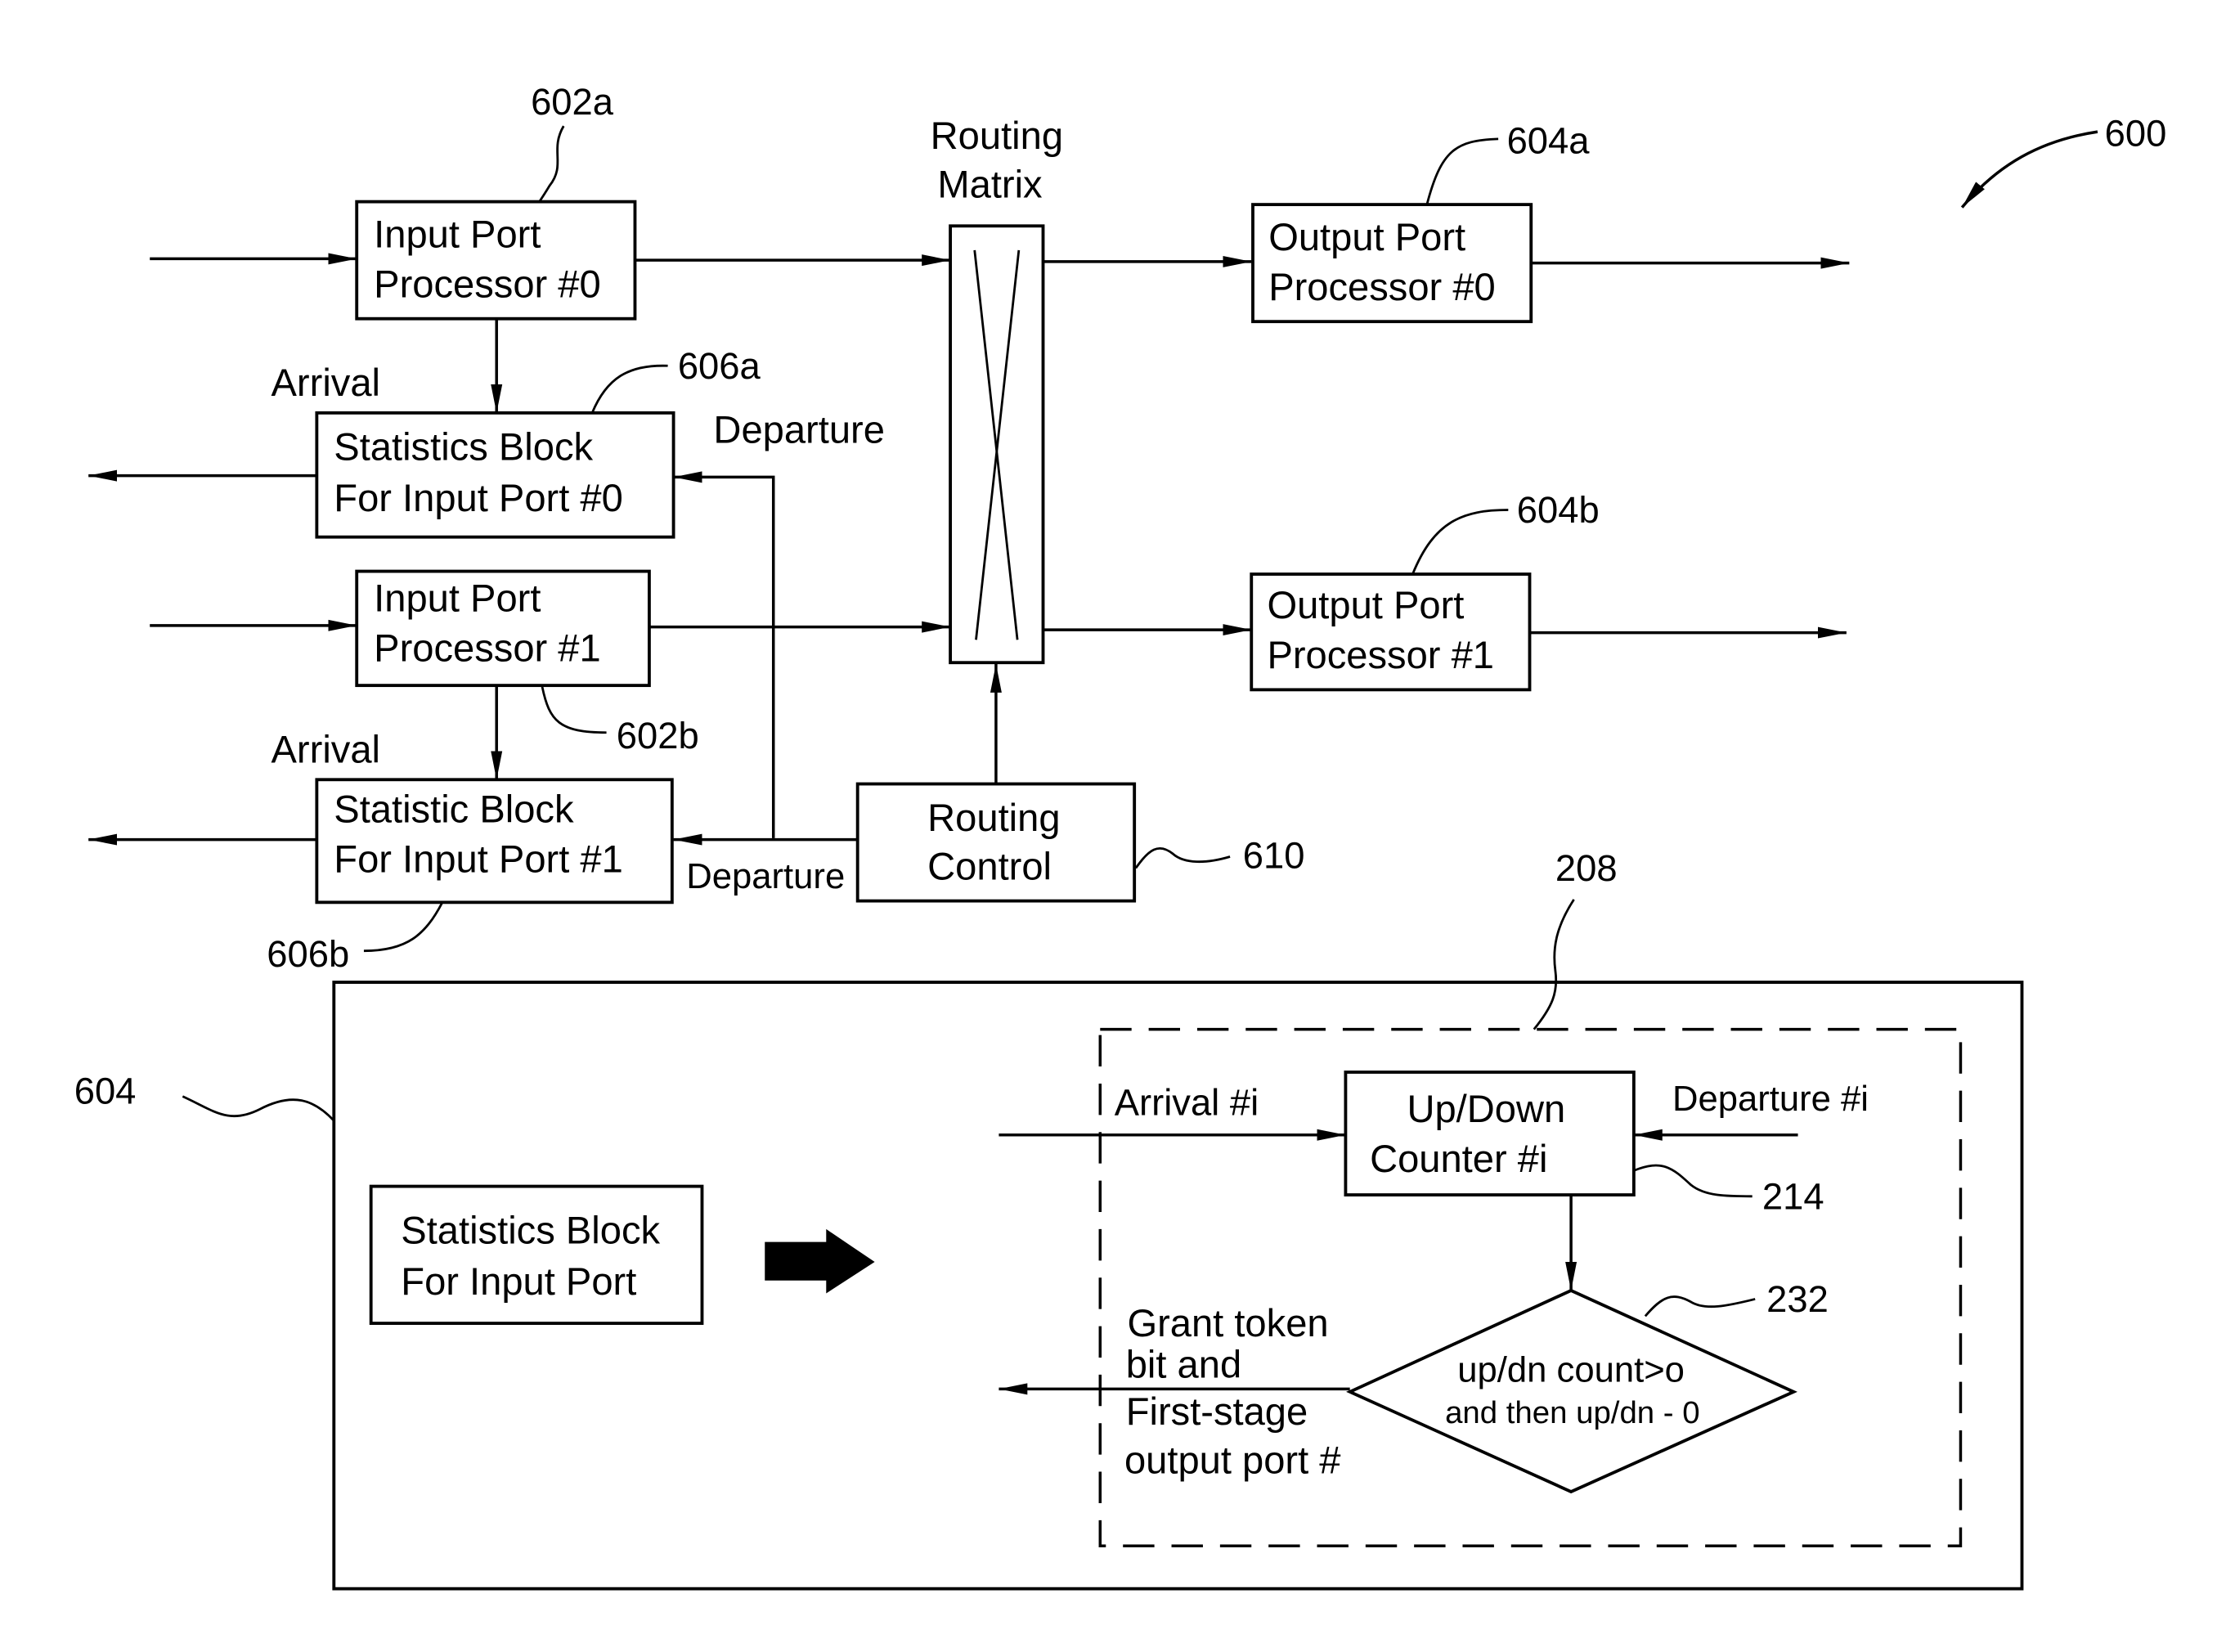 The height and width of the screenshot is (1652, 2226). What do you see at coordinates (1366, 604) in the screenshot?
I see `output-port-1-label-line1: Output Port` at bounding box center [1366, 604].